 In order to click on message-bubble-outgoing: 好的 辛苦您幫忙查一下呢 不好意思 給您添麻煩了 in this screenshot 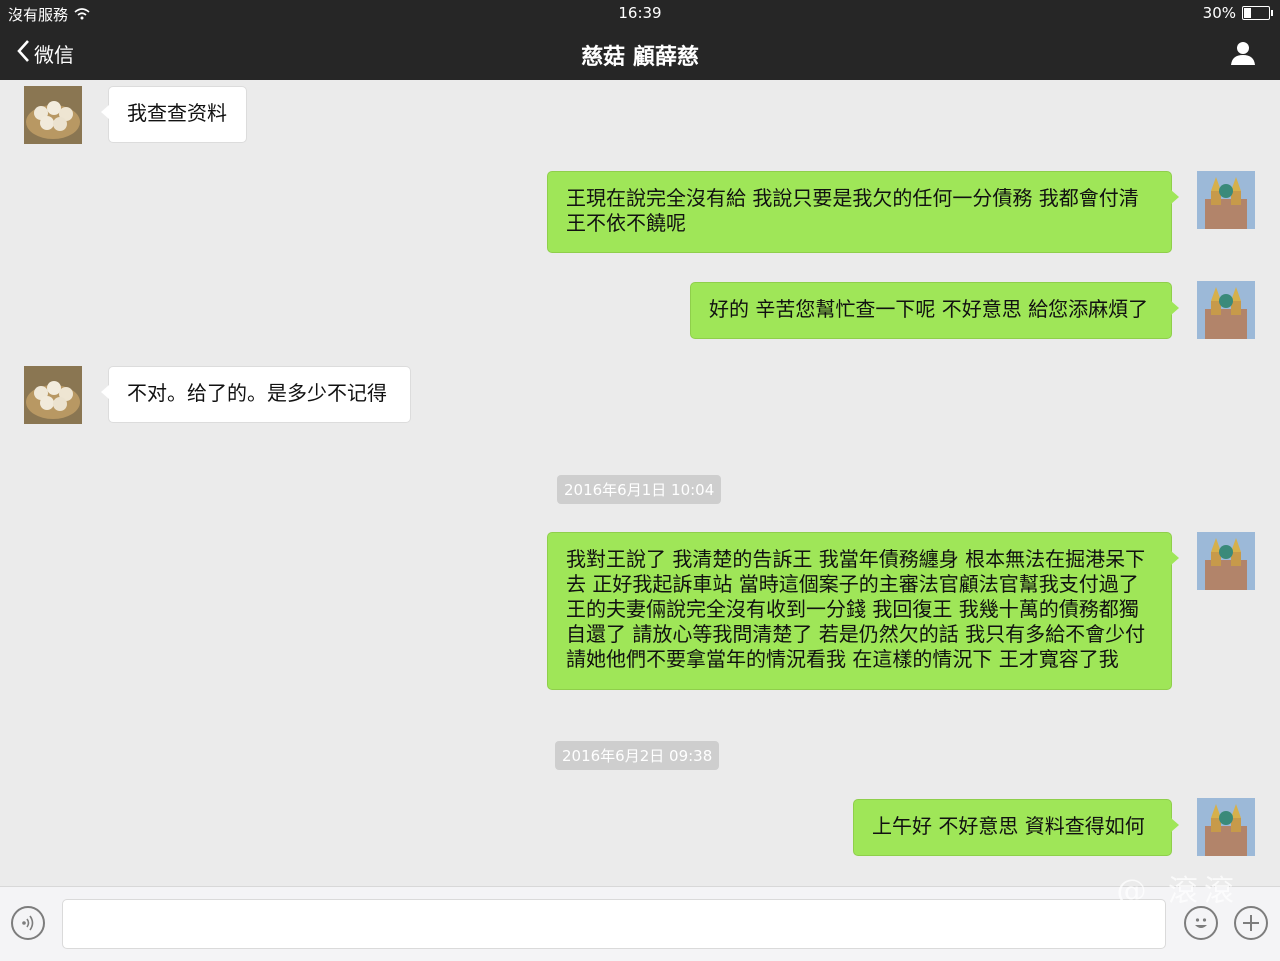, I will do `click(934, 310)`.